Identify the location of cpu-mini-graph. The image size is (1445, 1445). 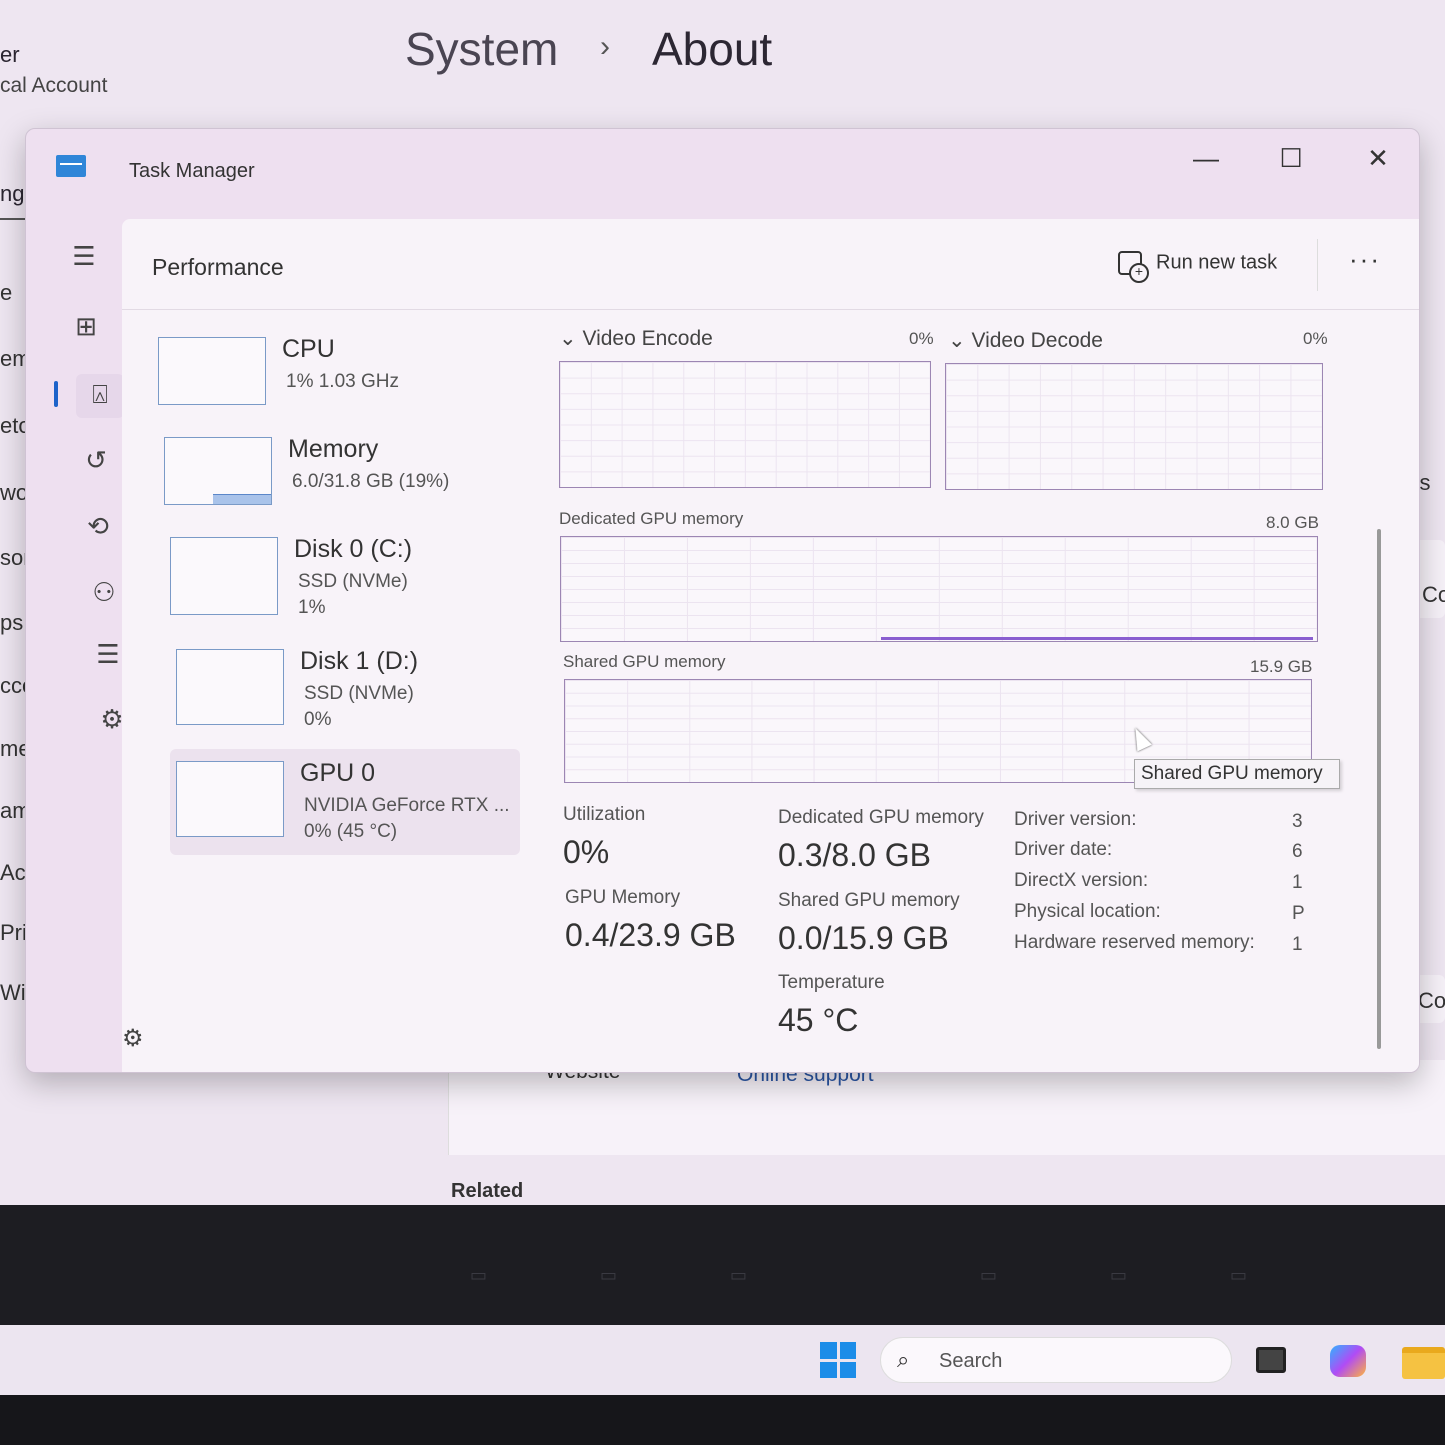
(212, 371).